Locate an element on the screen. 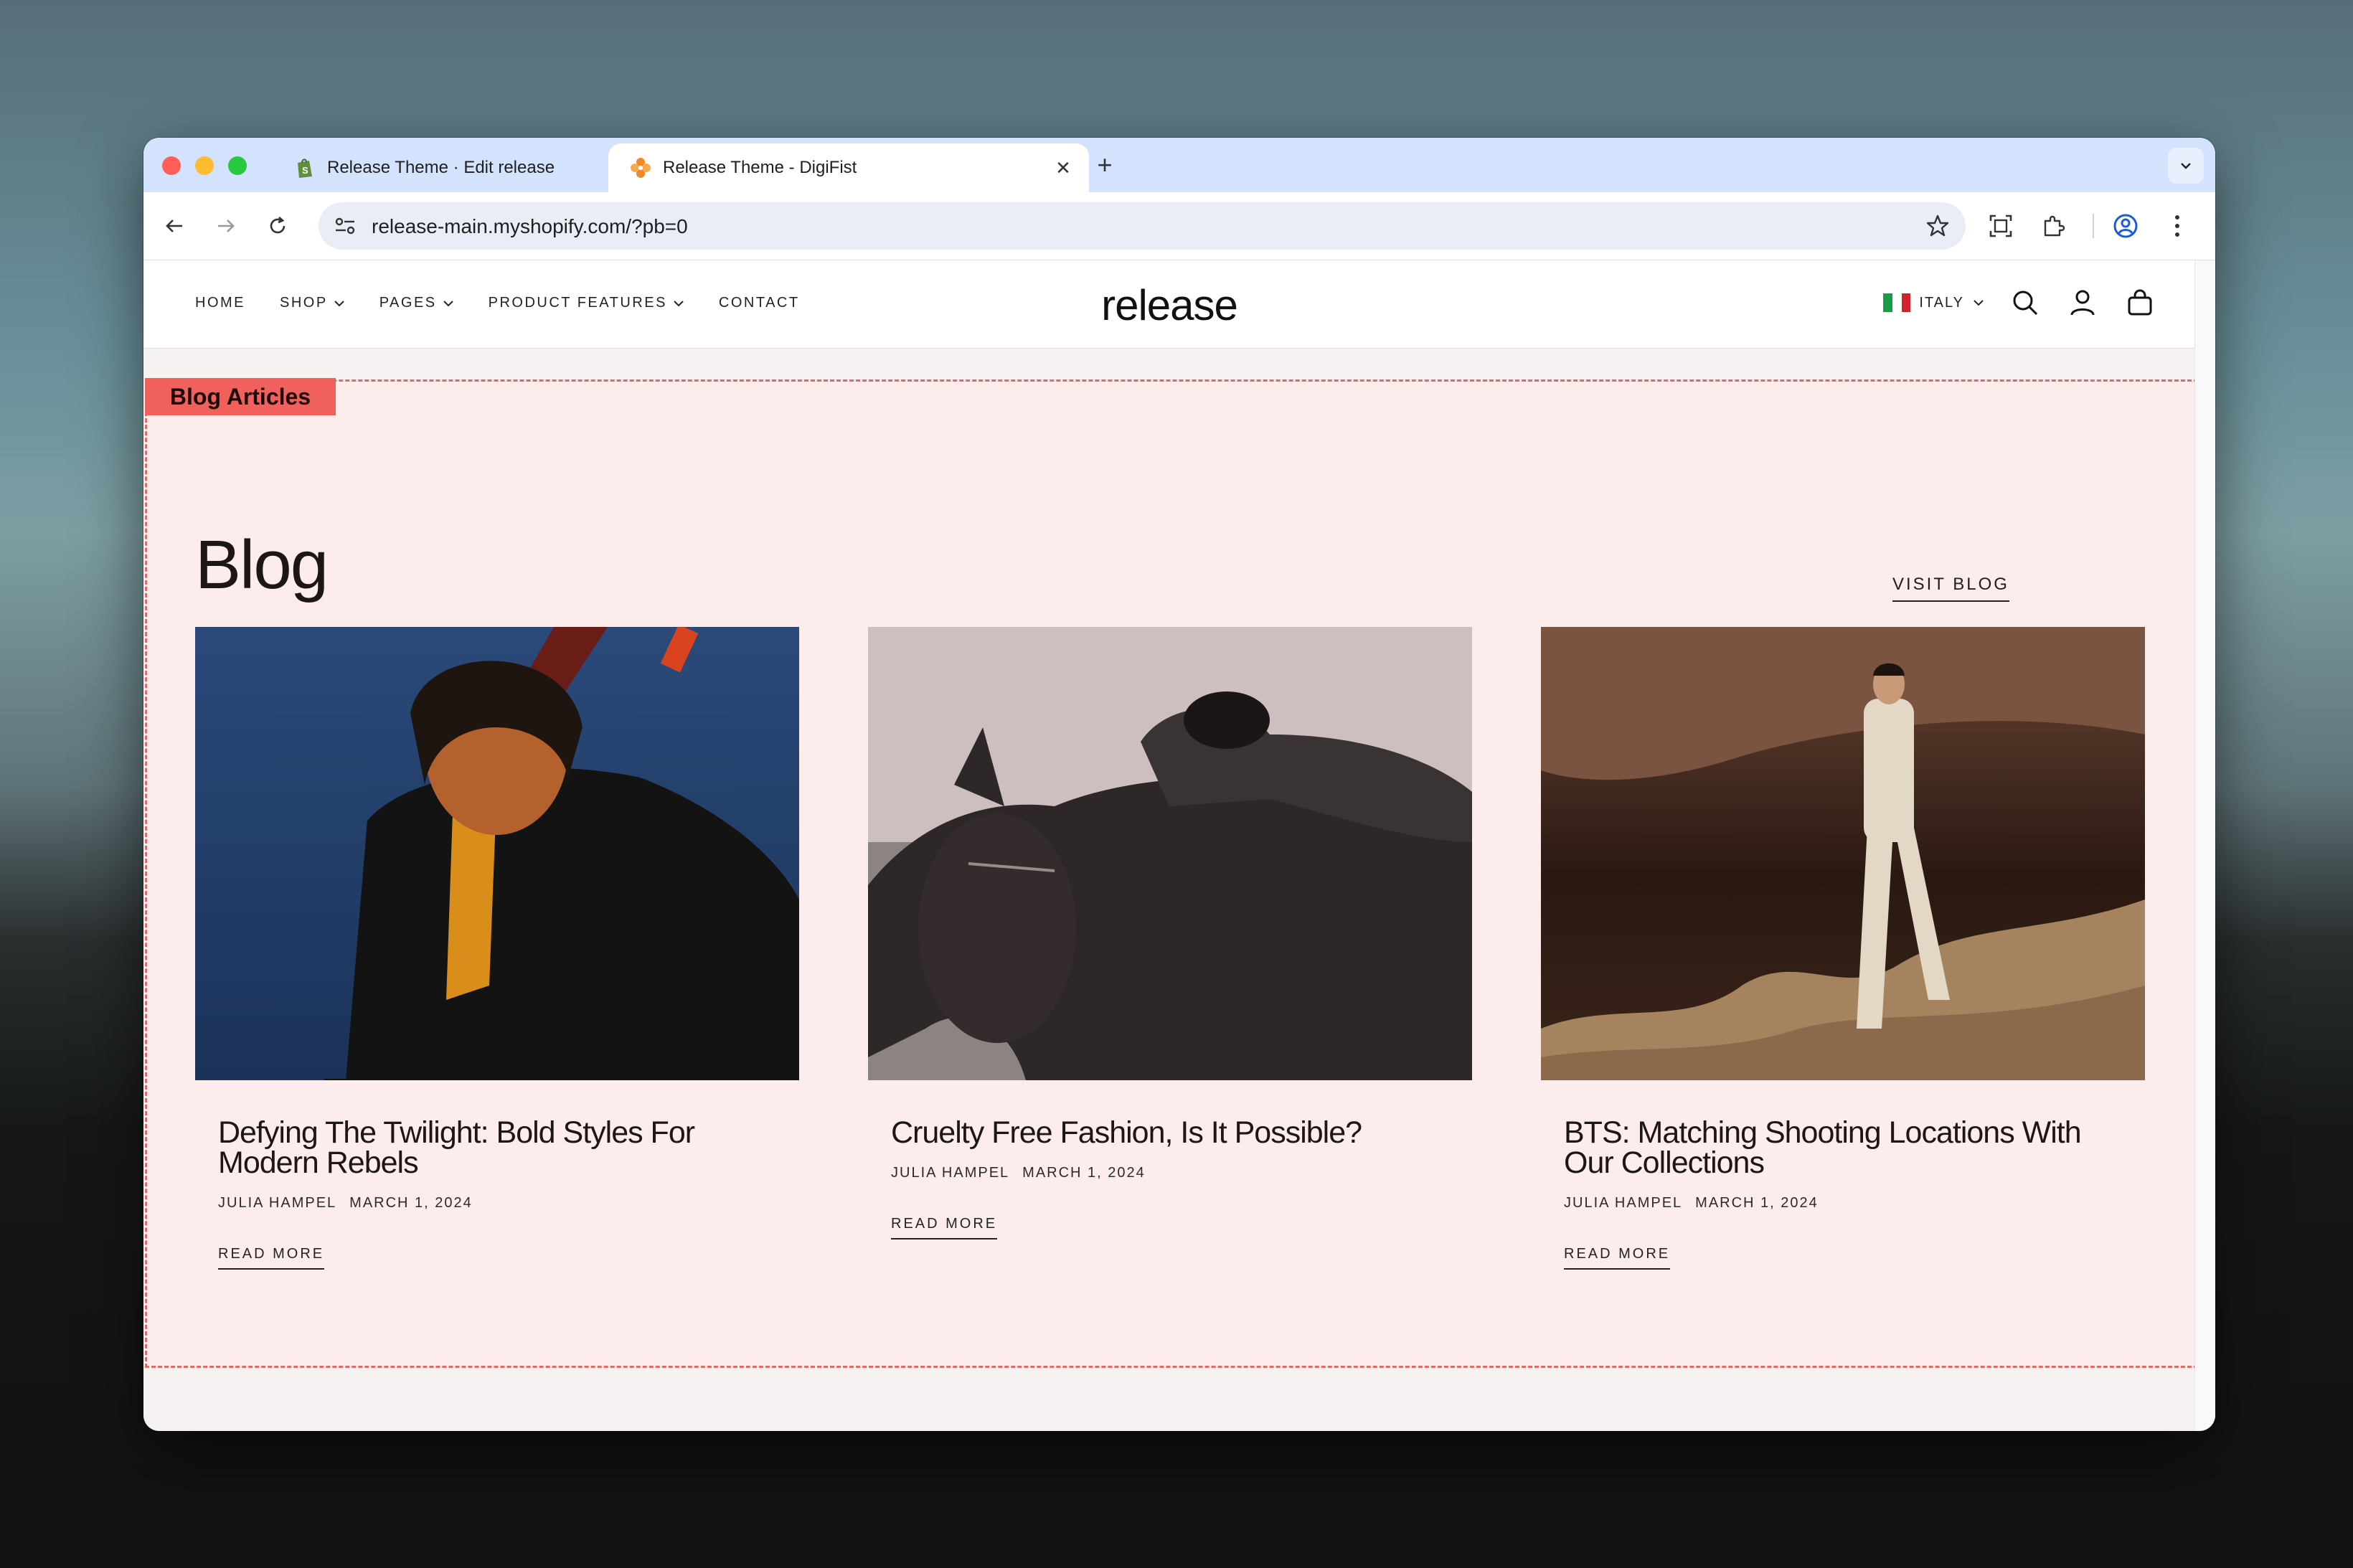  tab-digifist: Release Theme - DigiFist ✕ is located at coordinates (849, 168).